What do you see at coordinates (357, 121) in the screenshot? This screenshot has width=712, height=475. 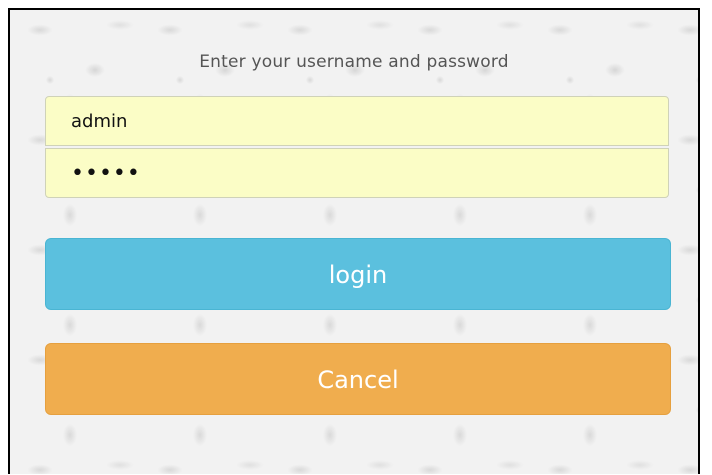 I see `username-input` at bounding box center [357, 121].